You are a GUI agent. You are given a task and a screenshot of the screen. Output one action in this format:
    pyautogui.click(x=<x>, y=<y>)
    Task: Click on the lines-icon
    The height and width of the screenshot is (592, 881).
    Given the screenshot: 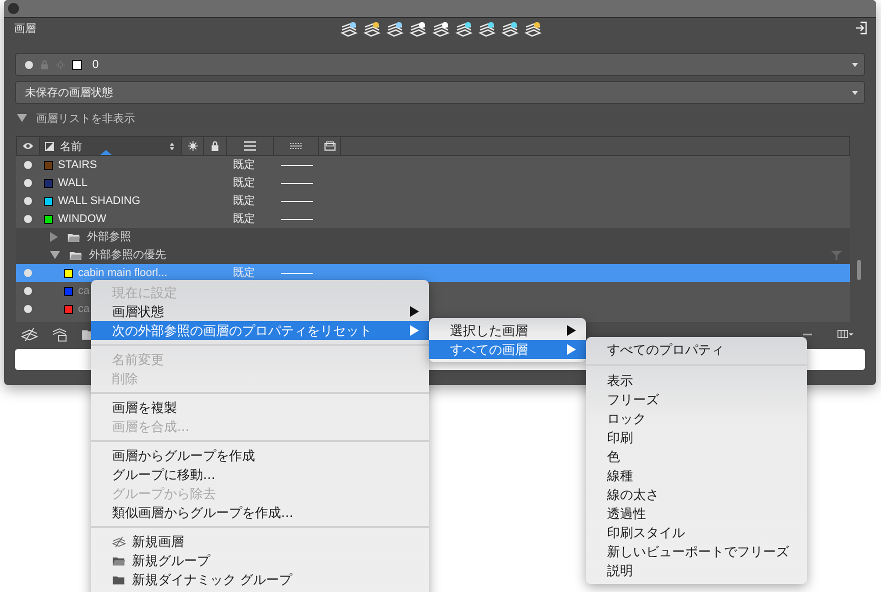 What is the action you would take?
    pyautogui.click(x=250, y=146)
    